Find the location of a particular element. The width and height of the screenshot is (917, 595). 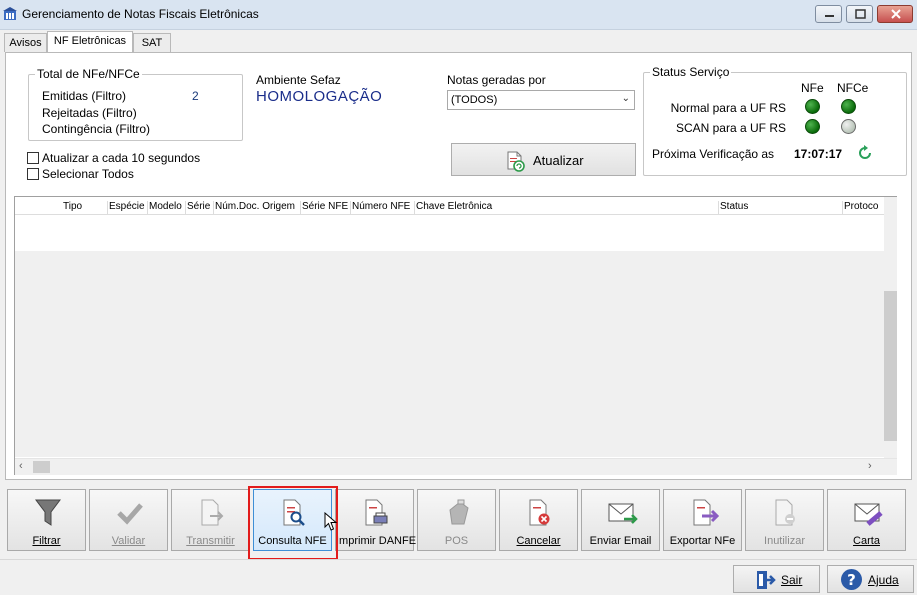

close-icon is located at coordinates (896, 14).